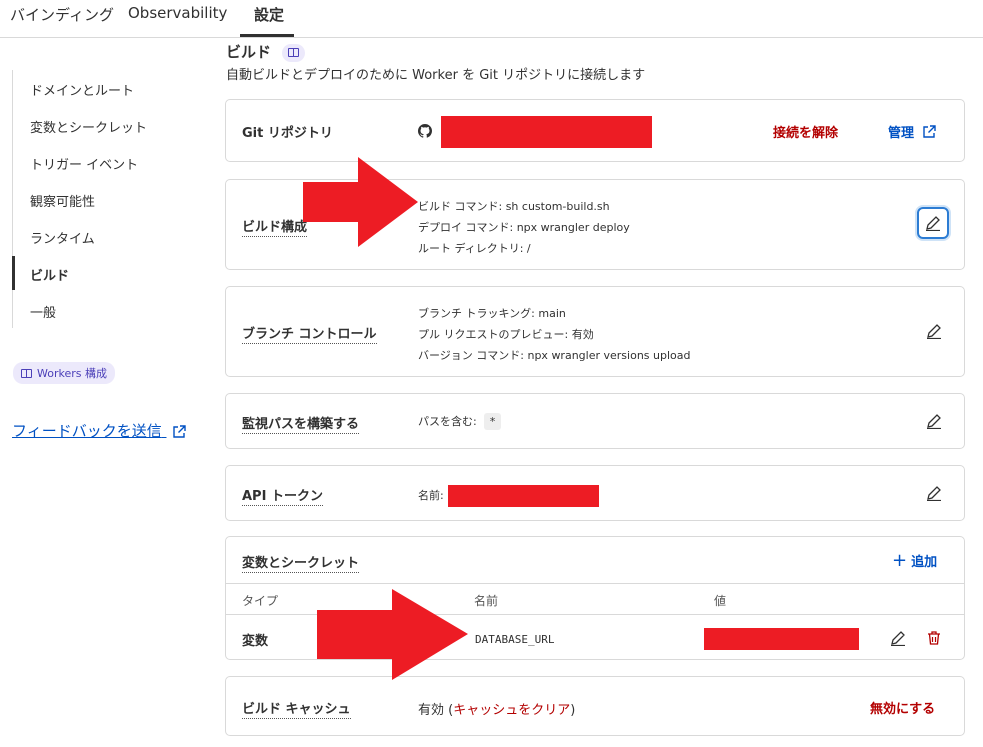 The image size is (983, 747). Describe the element at coordinates (301, 562) in the screenshot. I see `variables-label: 変数とシークレット` at that location.